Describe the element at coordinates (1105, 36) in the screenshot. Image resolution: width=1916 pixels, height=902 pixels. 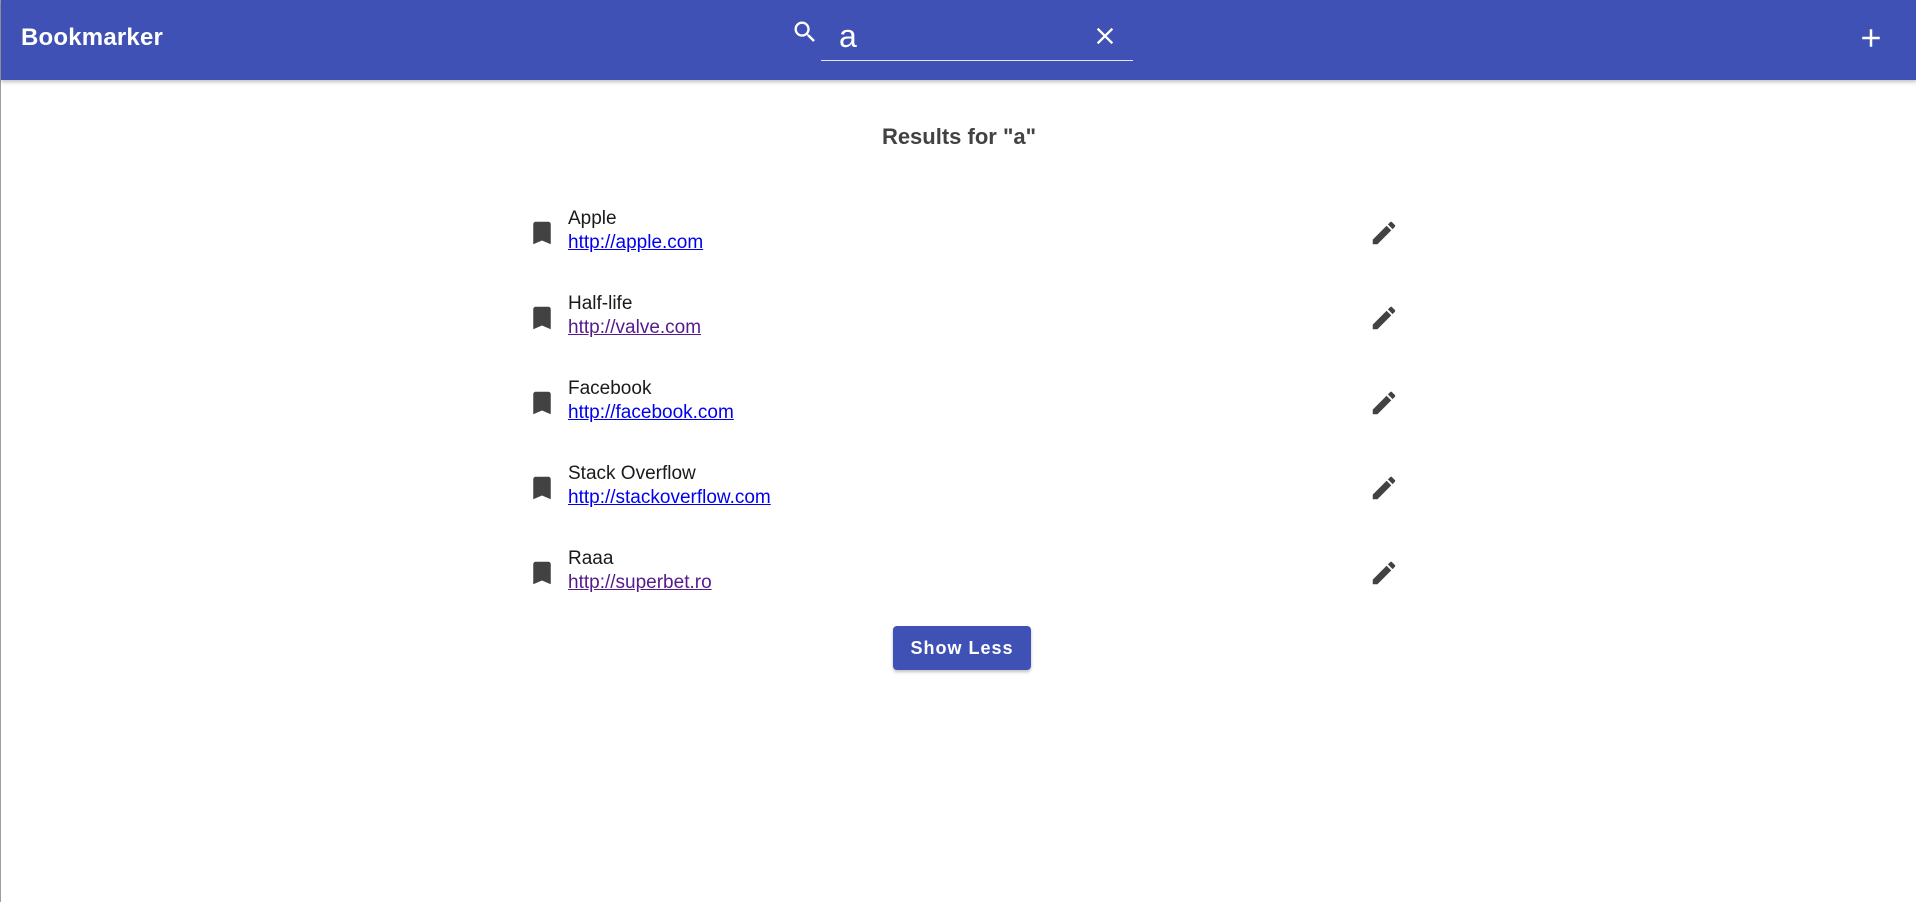
I see `close-icon` at that location.